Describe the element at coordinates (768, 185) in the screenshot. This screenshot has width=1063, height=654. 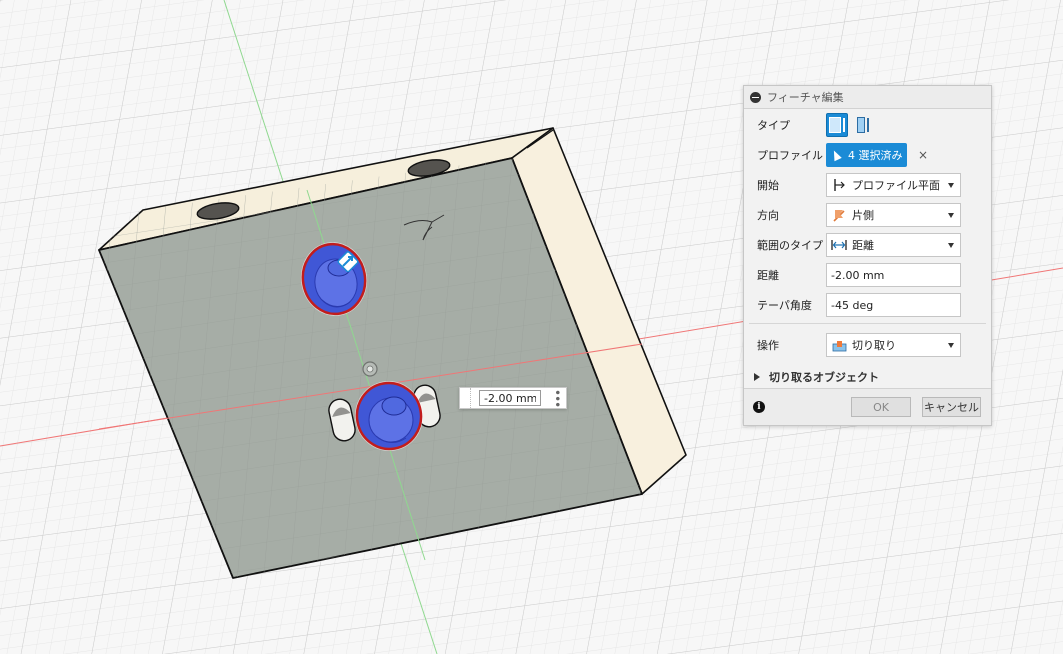
I see `start-label: 開始` at that location.